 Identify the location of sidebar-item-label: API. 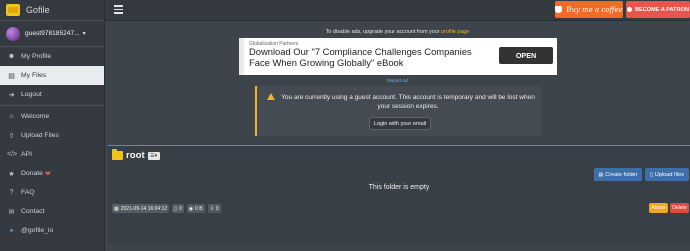
(26, 154).